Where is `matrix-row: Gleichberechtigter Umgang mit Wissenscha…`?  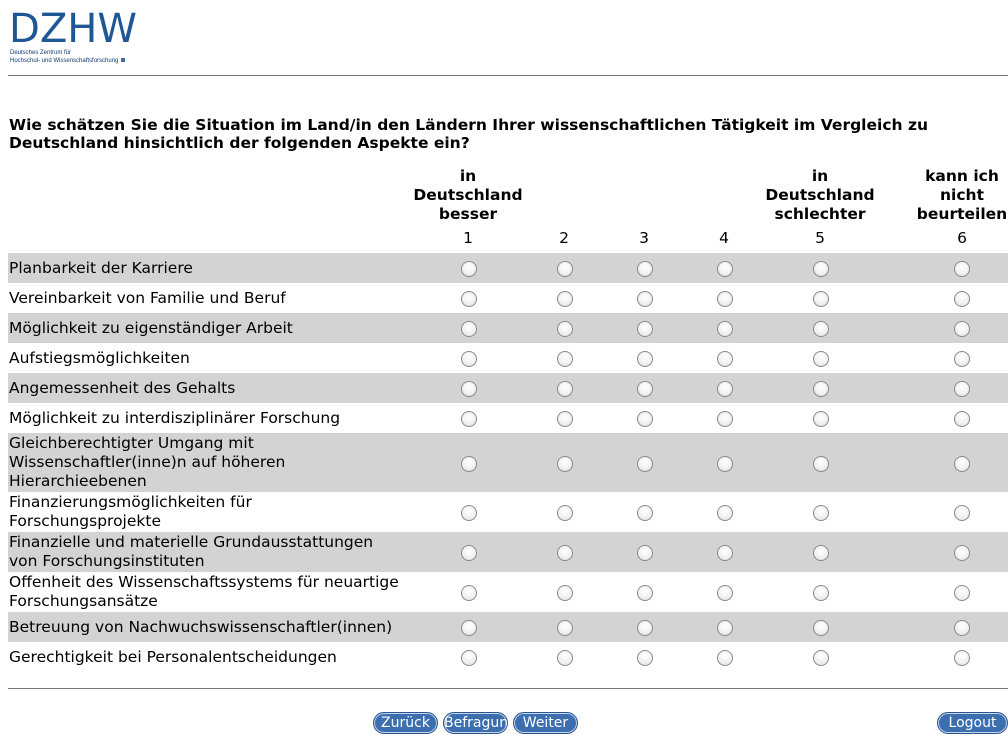
matrix-row: Gleichberechtigter Umgang mit Wissenscha… is located at coordinates (508, 462).